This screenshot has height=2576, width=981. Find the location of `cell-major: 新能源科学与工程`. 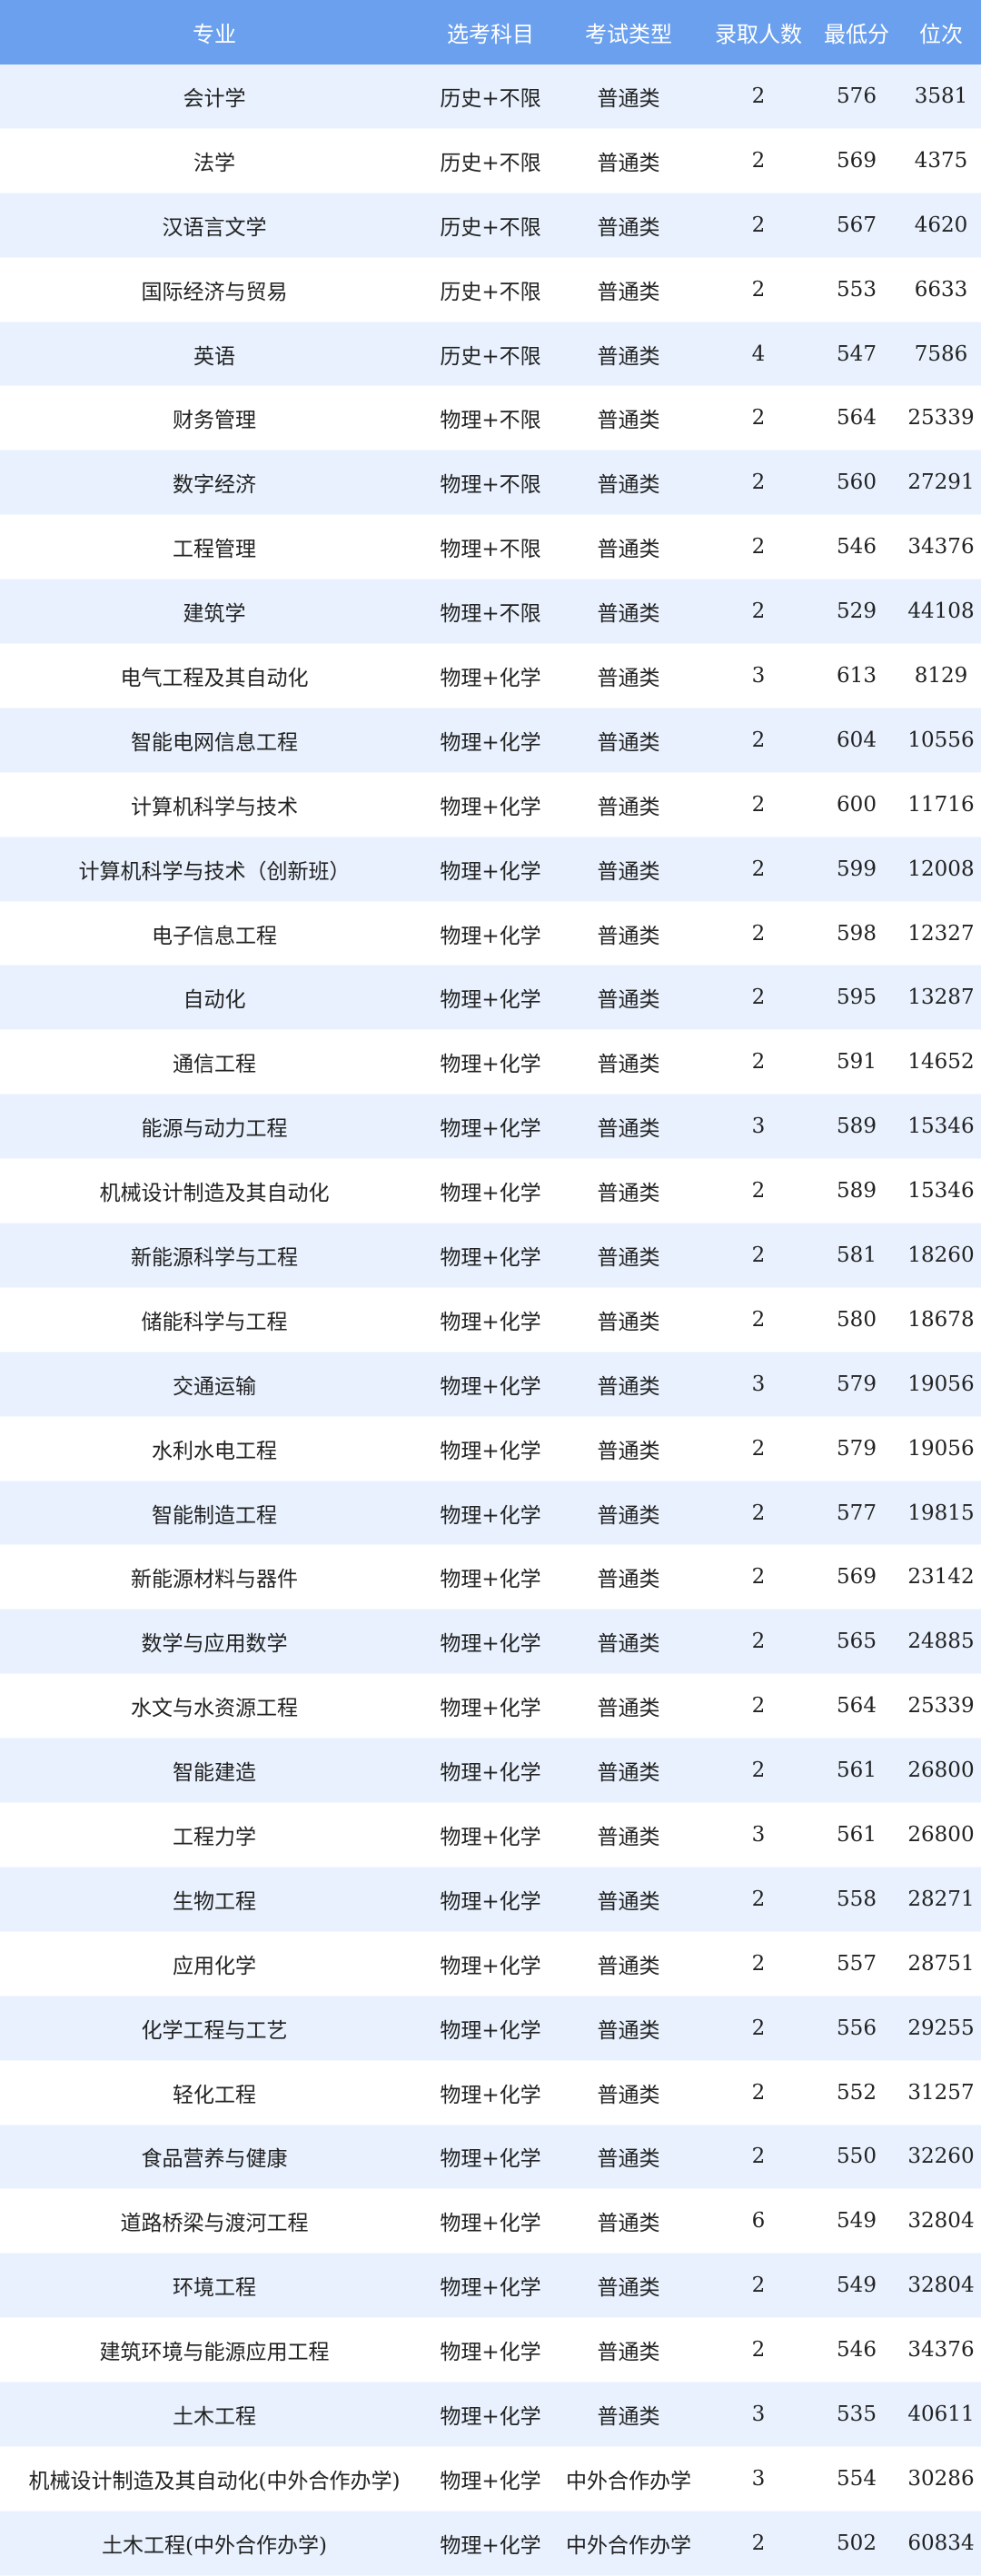

cell-major: 新能源科学与工程 is located at coordinates (215, 1255).